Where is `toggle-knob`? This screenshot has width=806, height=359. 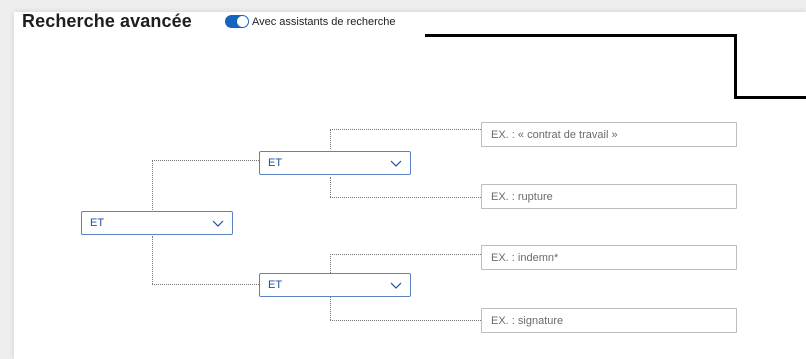
toggle-knob is located at coordinates (242, 21).